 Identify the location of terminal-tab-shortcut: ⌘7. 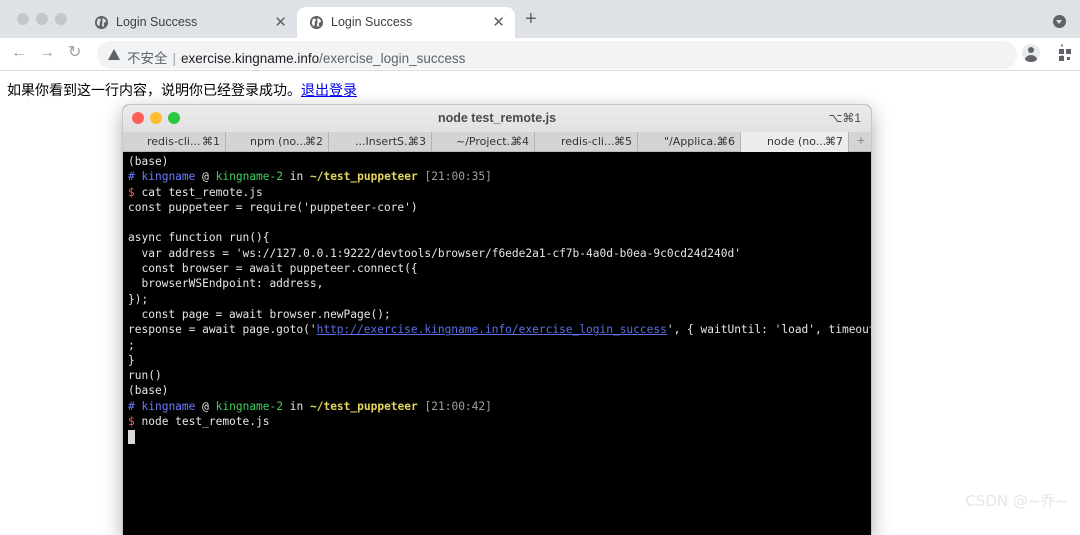
(834, 141).